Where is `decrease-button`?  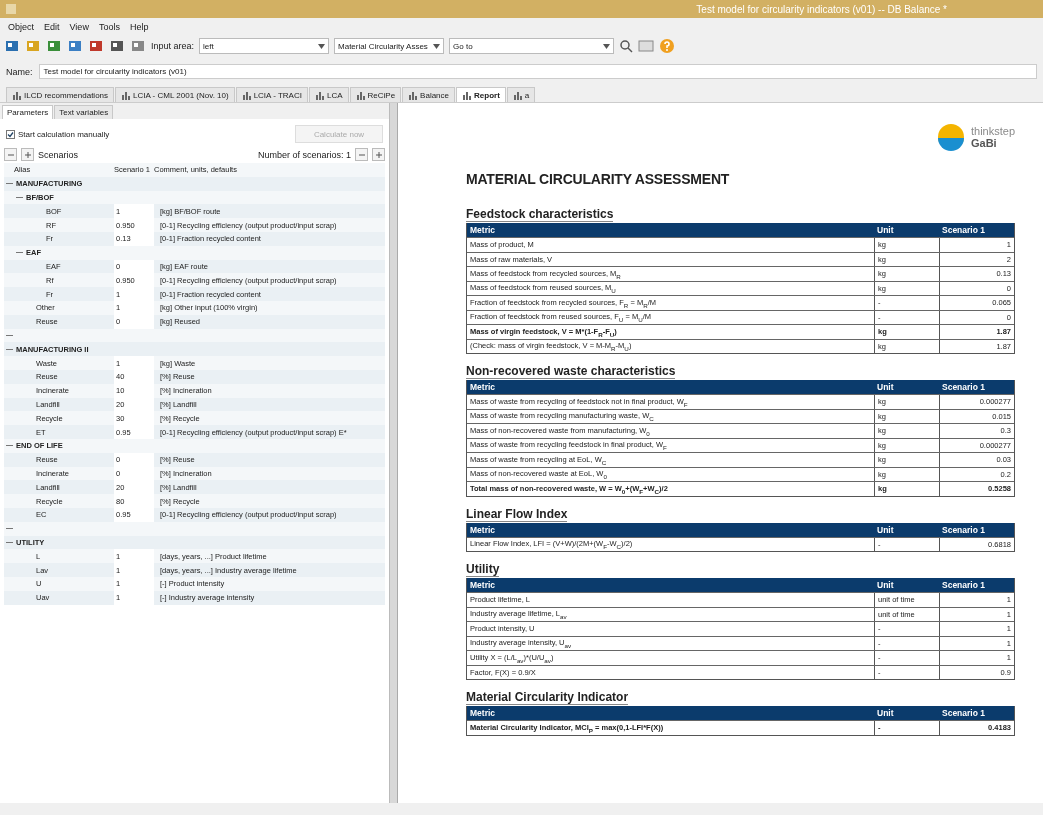
decrease-button is located at coordinates (361, 154).